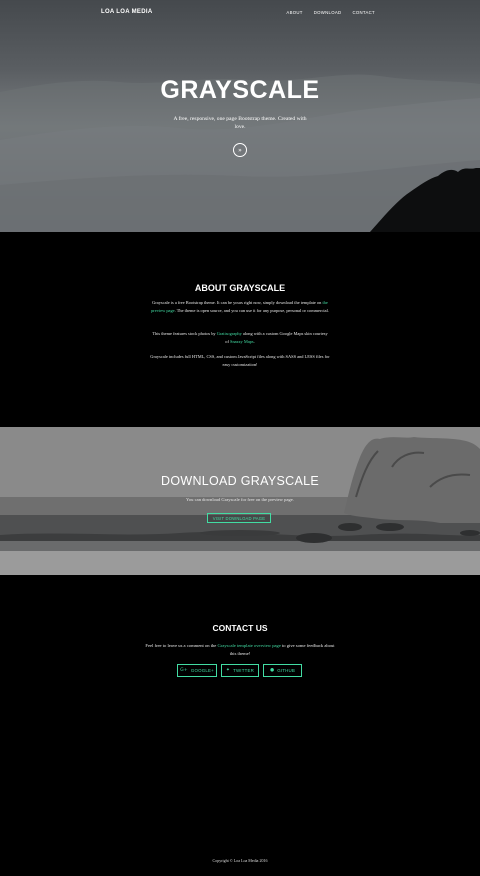 The width and height of the screenshot is (480, 876). Describe the element at coordinates (254, 341) in the screenshot. I see `about-p2-text-c: .` at that location.